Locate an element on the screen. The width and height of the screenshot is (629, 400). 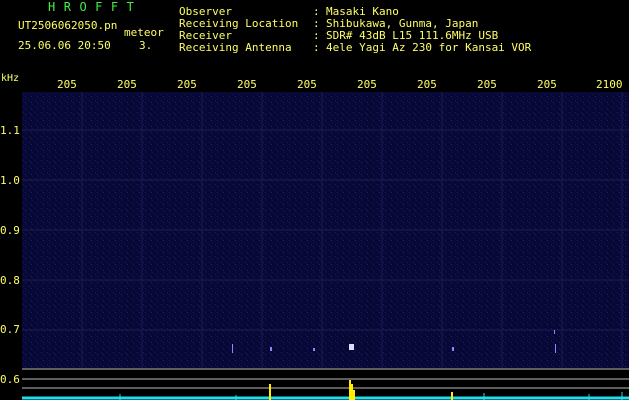
app-title: HROFFT is located at coordinates (95, 7).